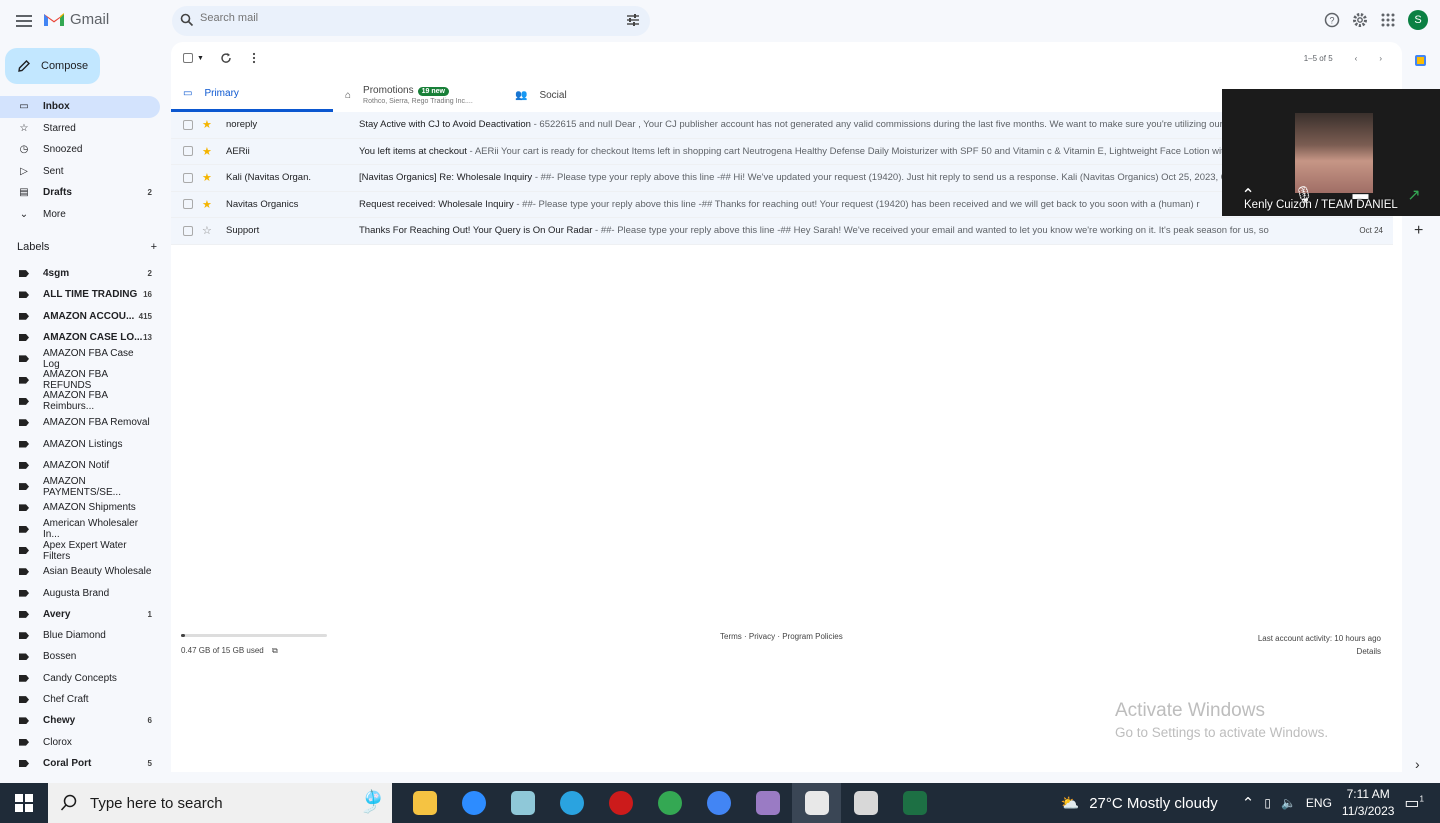 The width and height of the screenshot is (1440, 823). Describe the element at coordinates (473, 803) in the screenshot. I see `zoom-icon` at that location.